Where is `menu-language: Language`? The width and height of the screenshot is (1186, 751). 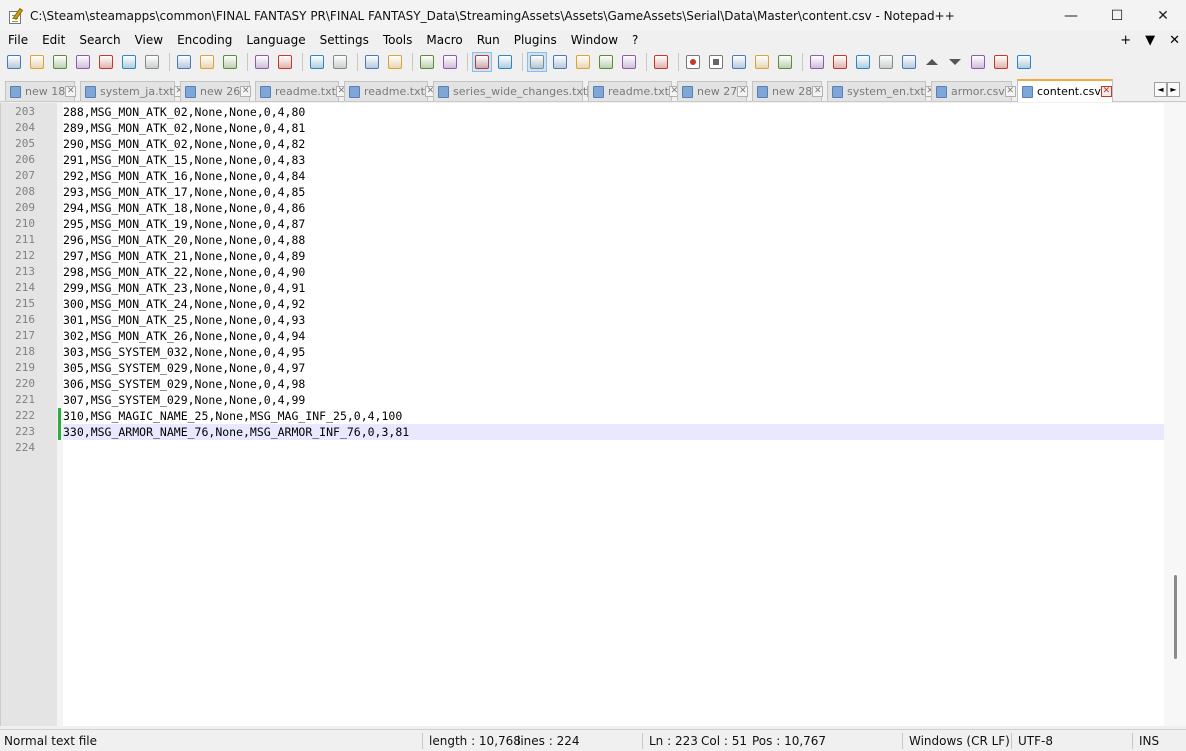 menu-language: Language is located at coordinates (274, 40).